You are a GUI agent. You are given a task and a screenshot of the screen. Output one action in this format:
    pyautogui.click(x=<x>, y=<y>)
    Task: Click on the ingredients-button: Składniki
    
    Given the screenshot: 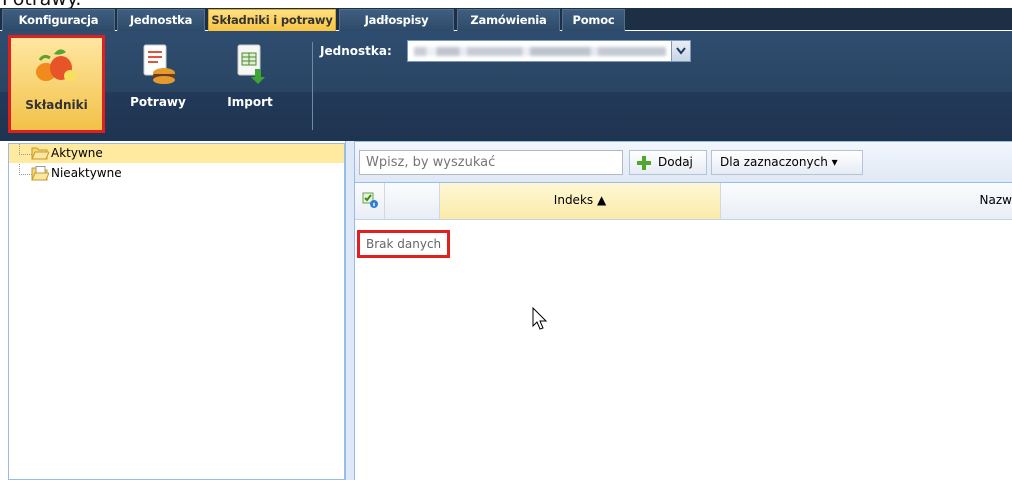 What is the action you would take?
    pyautogui.click(x=56, y=84)
    